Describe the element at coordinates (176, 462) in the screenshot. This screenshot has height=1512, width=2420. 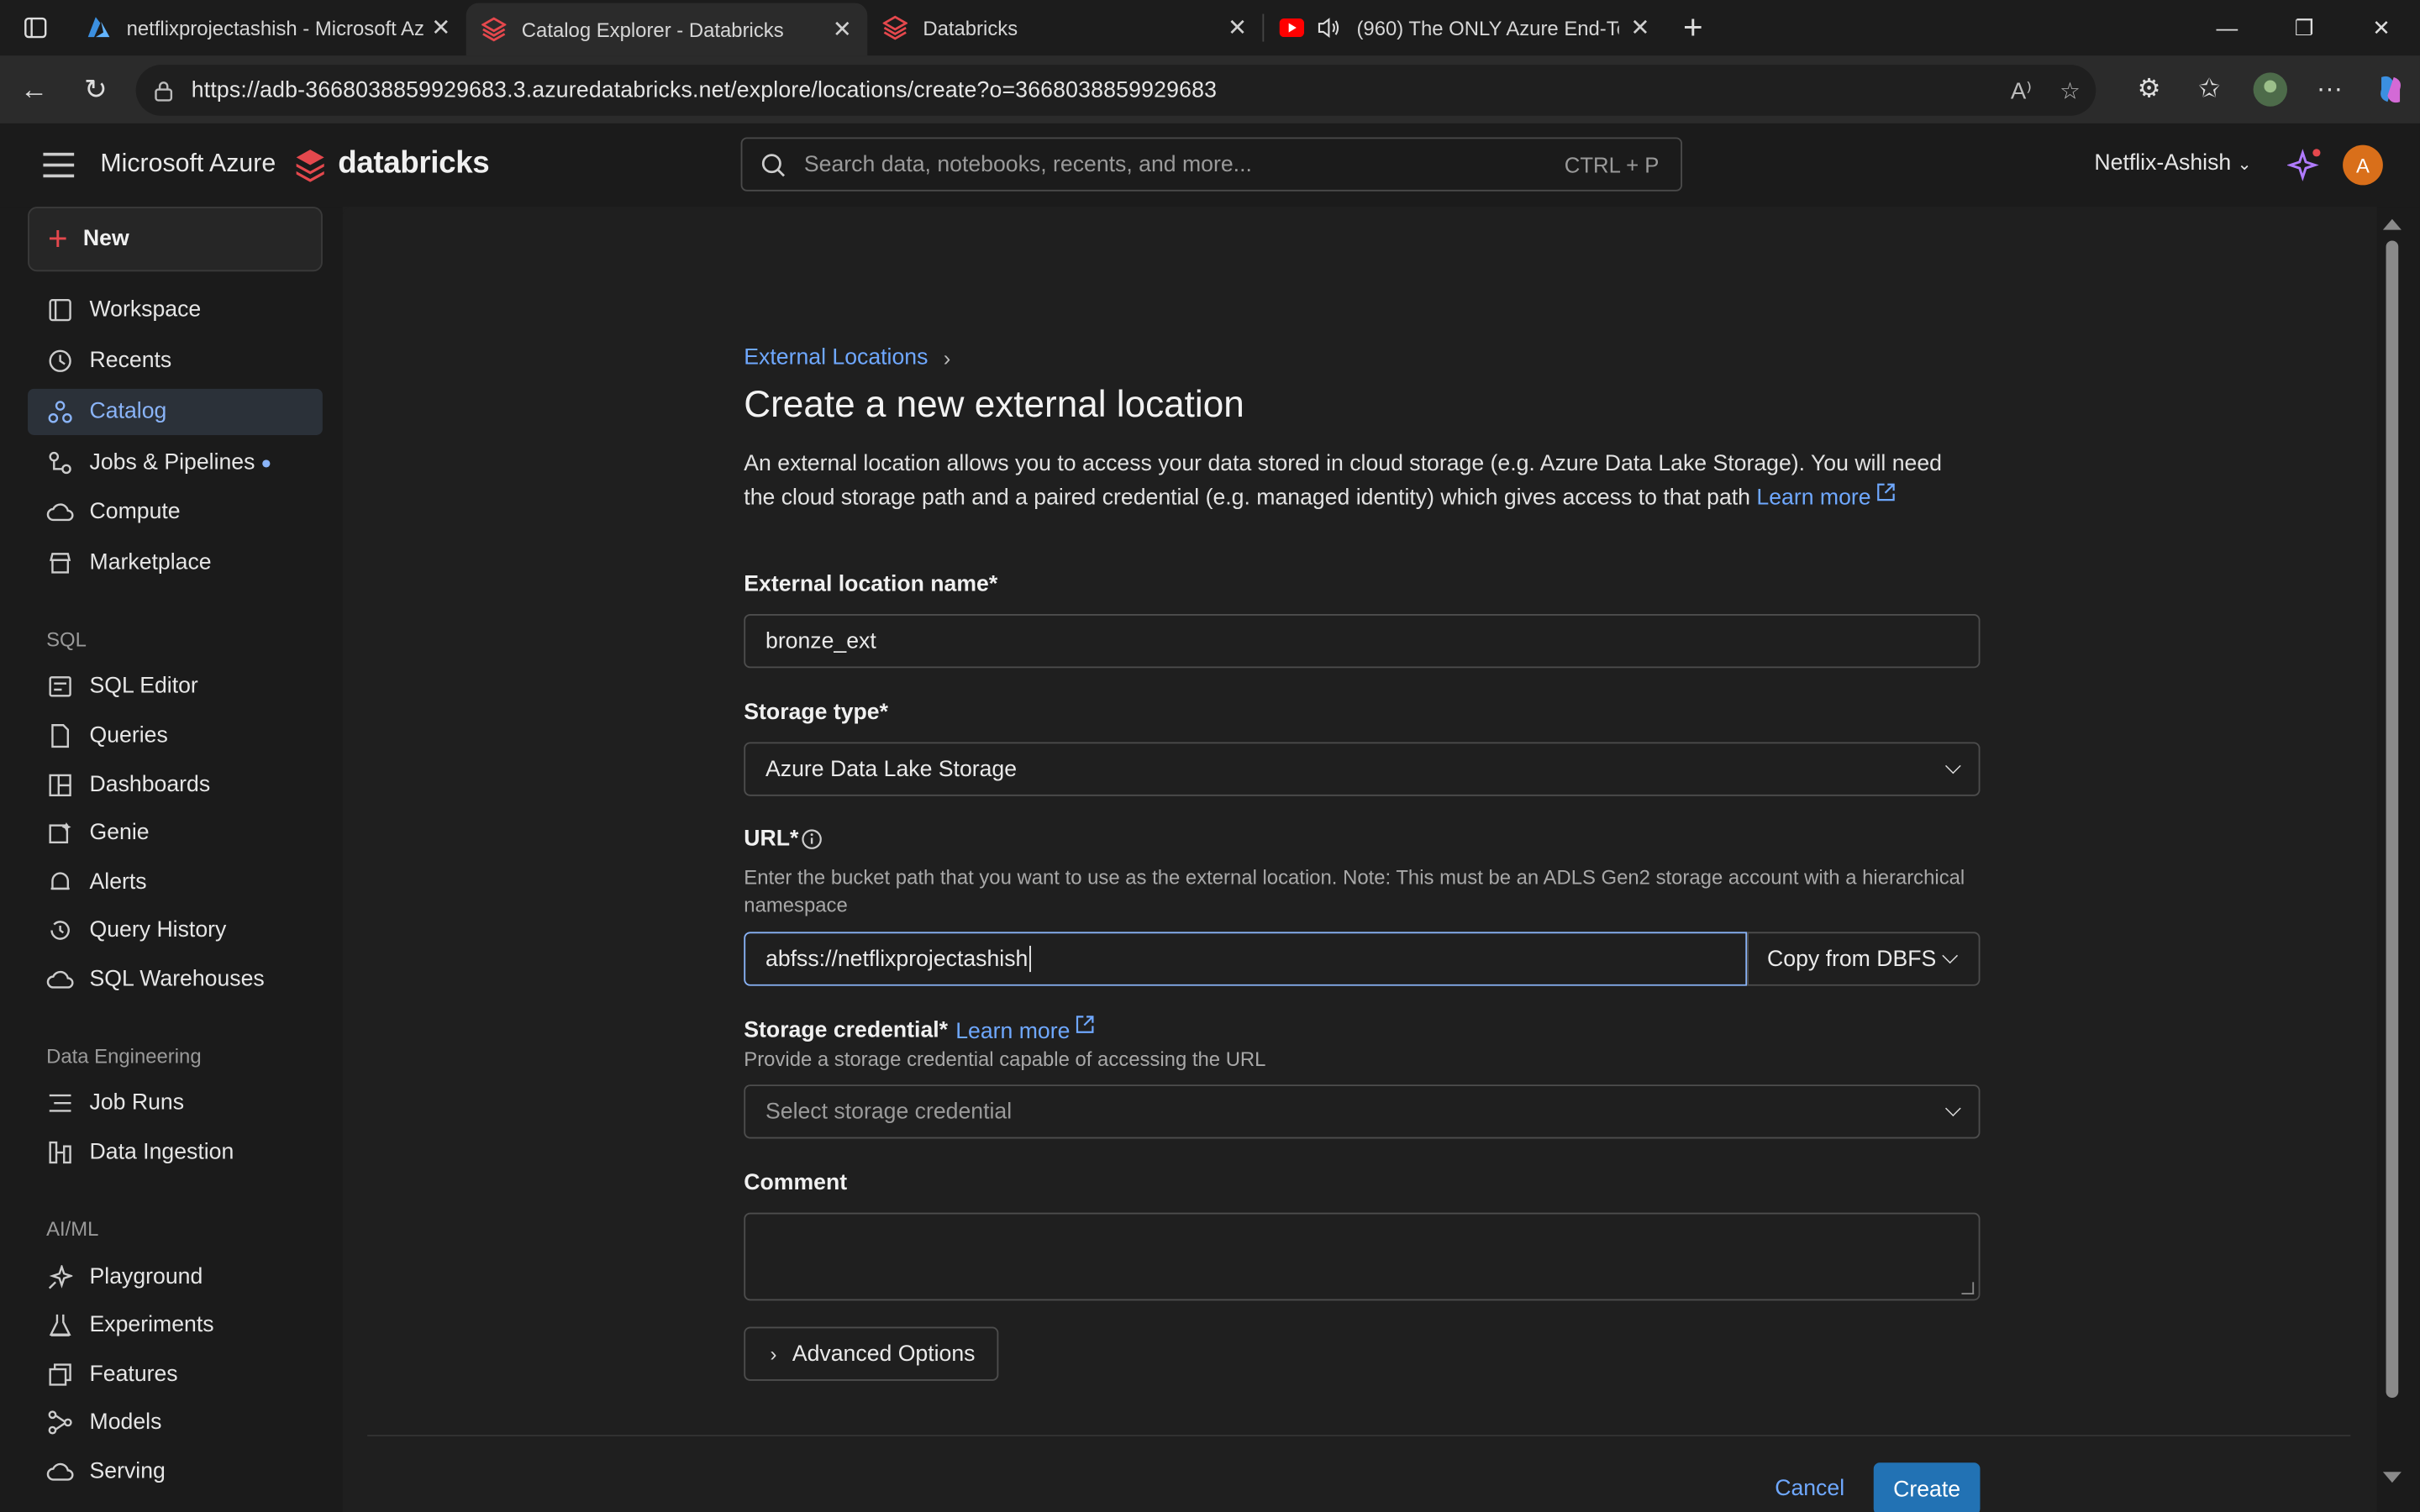
I see `sidebar-item-jobs-pipelines: Jobs & Pipelines` at that location.